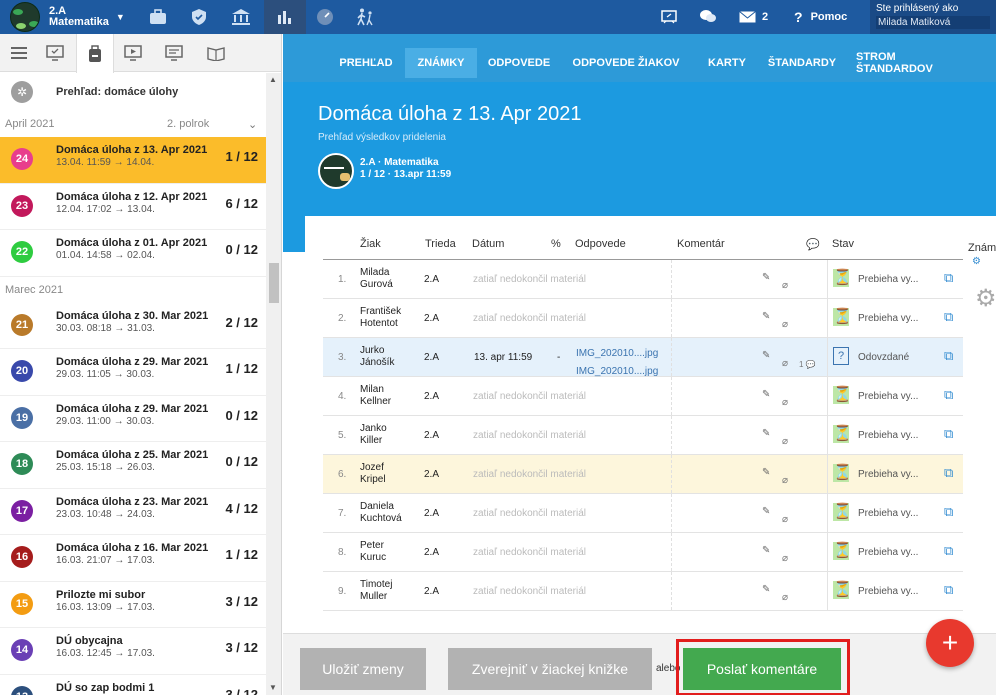 The height and width of the screenshot is (695, 996). What do you see at coordinates (174, 53) in the screenshot?
I see `test-icon` at bounding box center [174, 53].